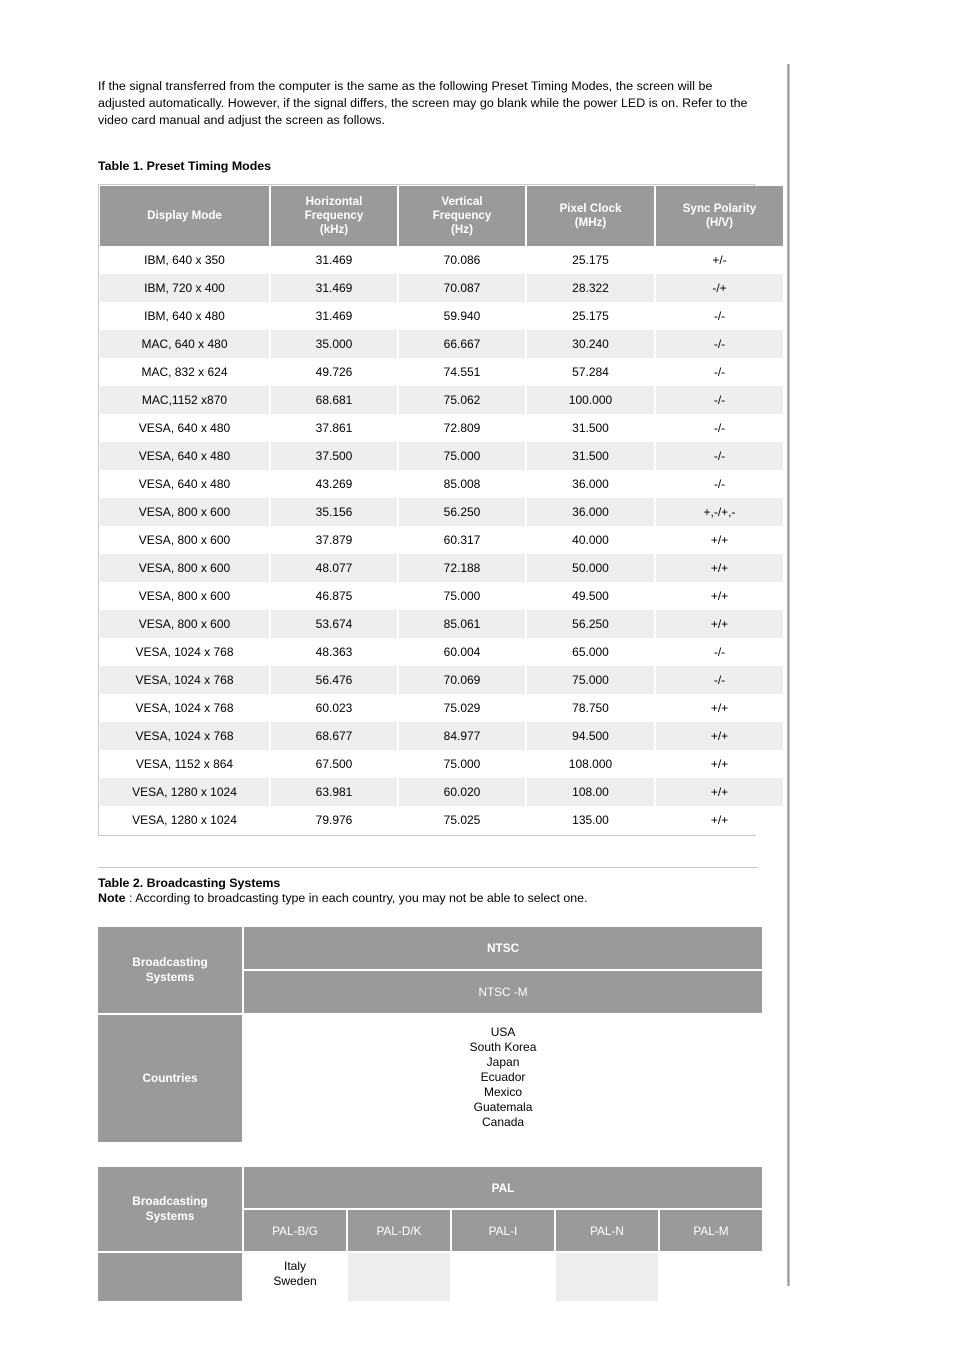 Image resolution: width=954 pixels, height=1351 pixels. What do you see at coordinates (185, 400) in the screenshot?
I see `table1-cell-c0: MAC,1152 x870` at bounding box center [185, 400].